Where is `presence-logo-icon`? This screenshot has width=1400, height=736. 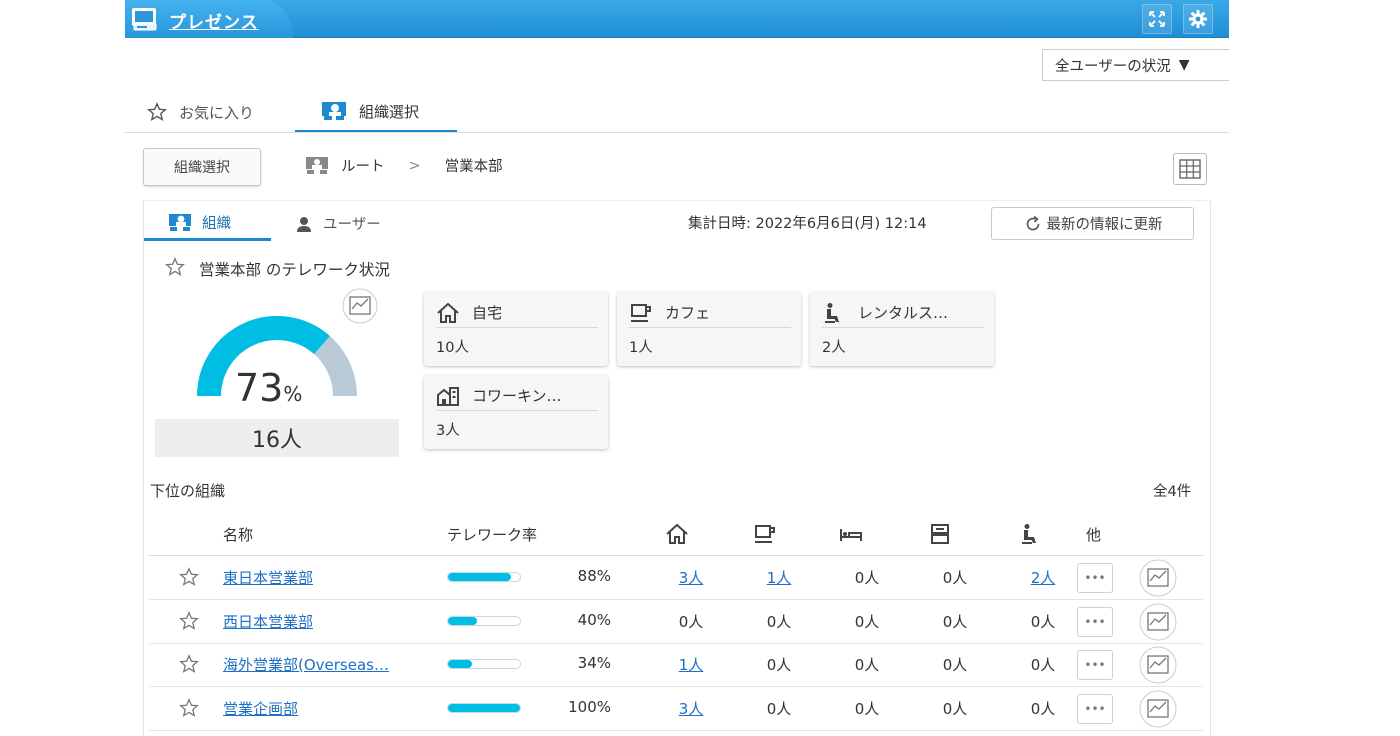
presence-logo-icon is located at coordinates (144, 19).